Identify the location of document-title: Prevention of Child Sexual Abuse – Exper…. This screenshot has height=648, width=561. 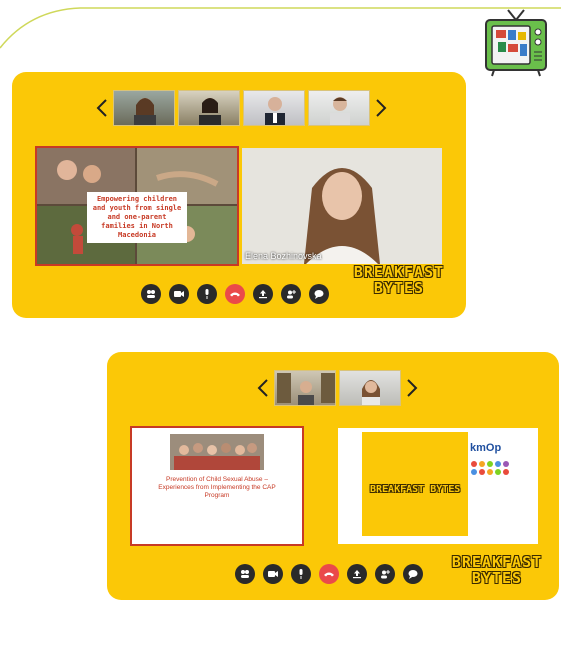
(217, 487).